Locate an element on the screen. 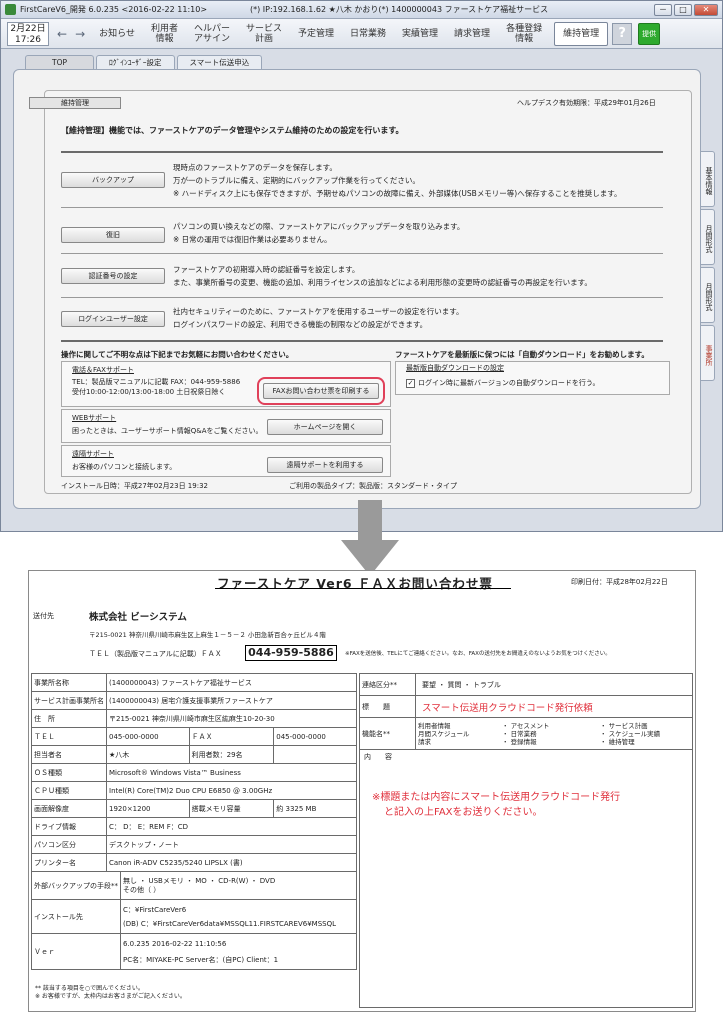  menu-item-3: サービス 計画 is located at coordinates (264, 34).